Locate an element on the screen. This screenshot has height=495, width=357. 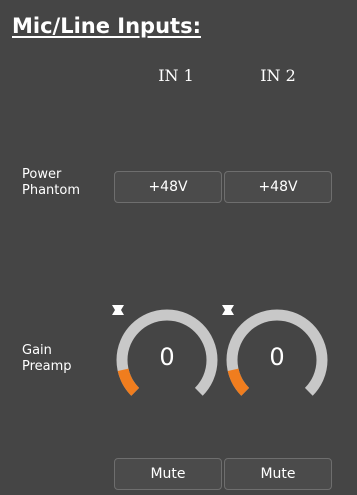
phantom-power-label: Power Phantom is located at coordinates (51, 183).